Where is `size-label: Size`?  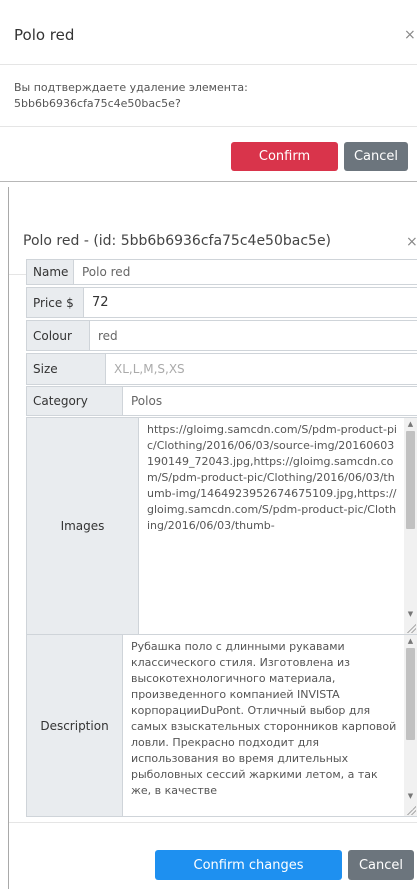 size-label: Size is located at coordinates (66, 369).